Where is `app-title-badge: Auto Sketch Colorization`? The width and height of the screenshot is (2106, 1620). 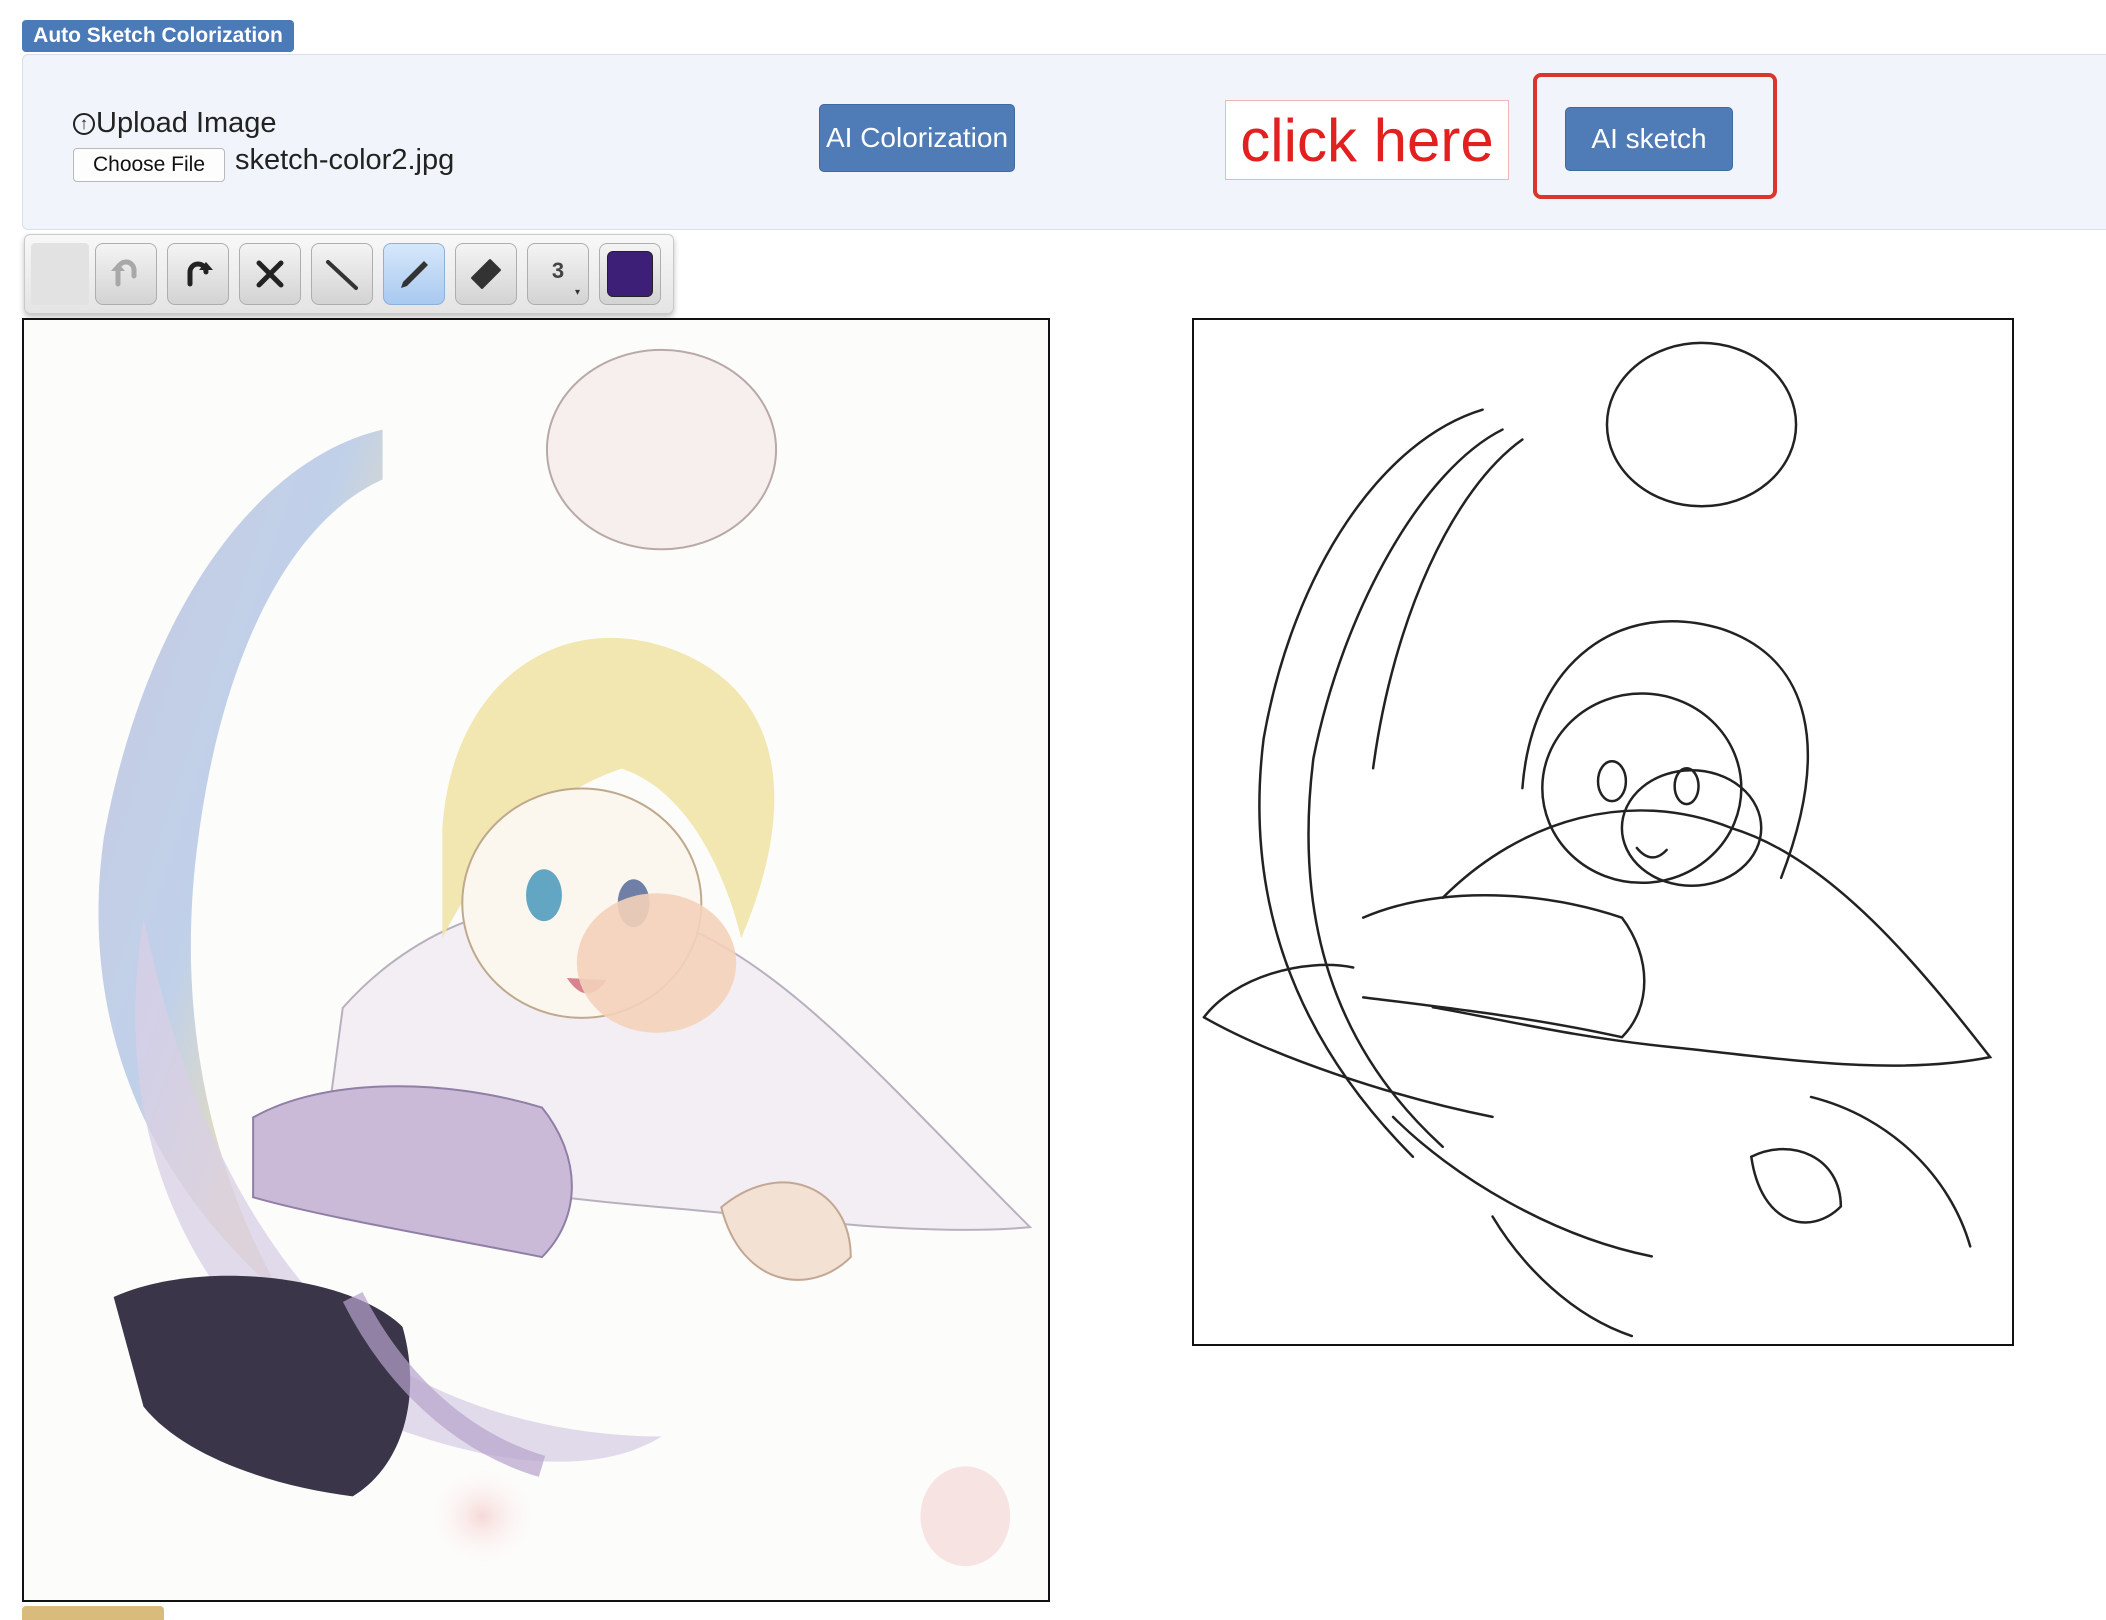 app-title-badge: Auto Sketch Colorization is located at coordinates (158, 36).